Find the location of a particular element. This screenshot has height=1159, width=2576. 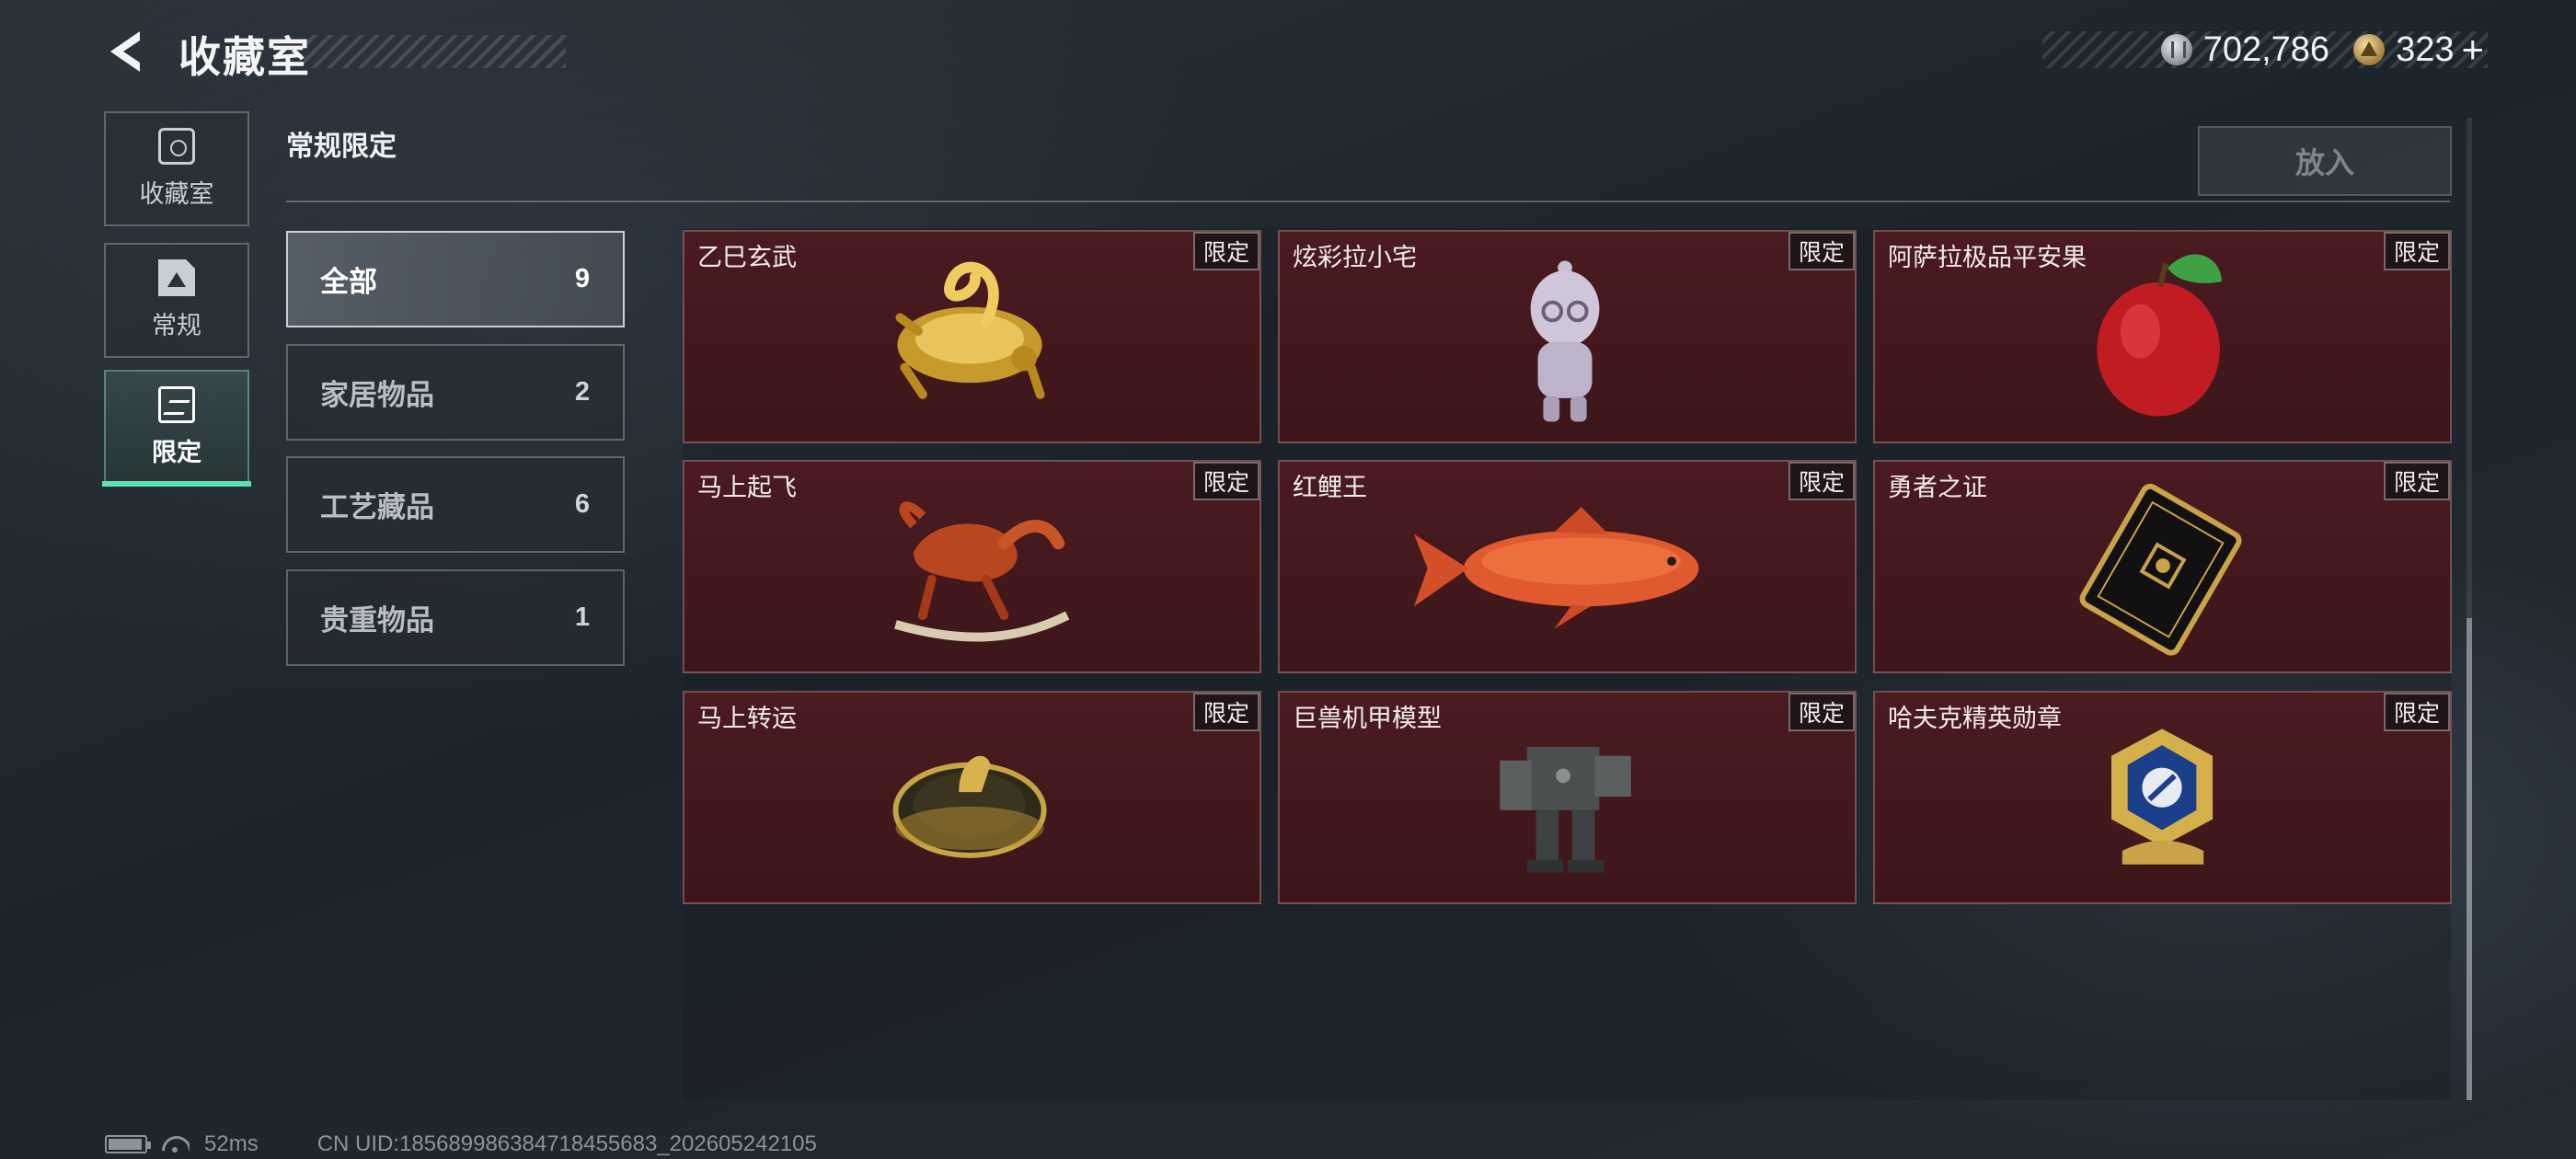

category-count: 2 is located at coordinates (582, 392).